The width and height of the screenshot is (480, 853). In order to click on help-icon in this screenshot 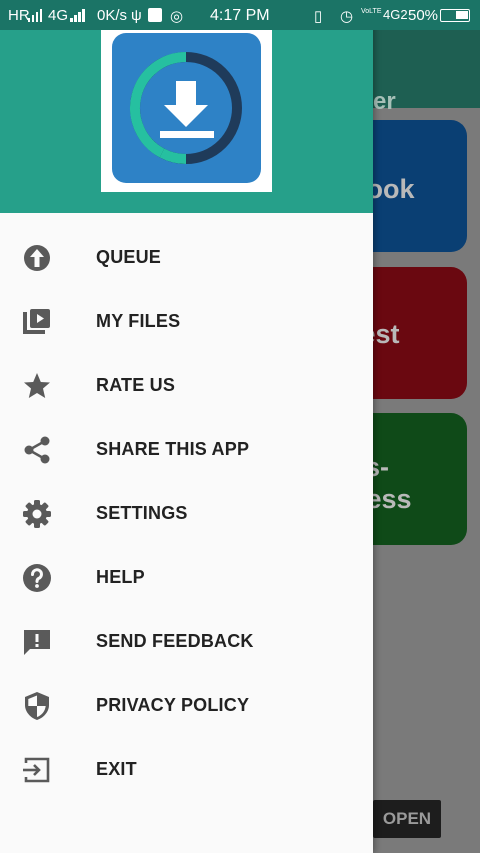, I will do `click(37, 578)`.